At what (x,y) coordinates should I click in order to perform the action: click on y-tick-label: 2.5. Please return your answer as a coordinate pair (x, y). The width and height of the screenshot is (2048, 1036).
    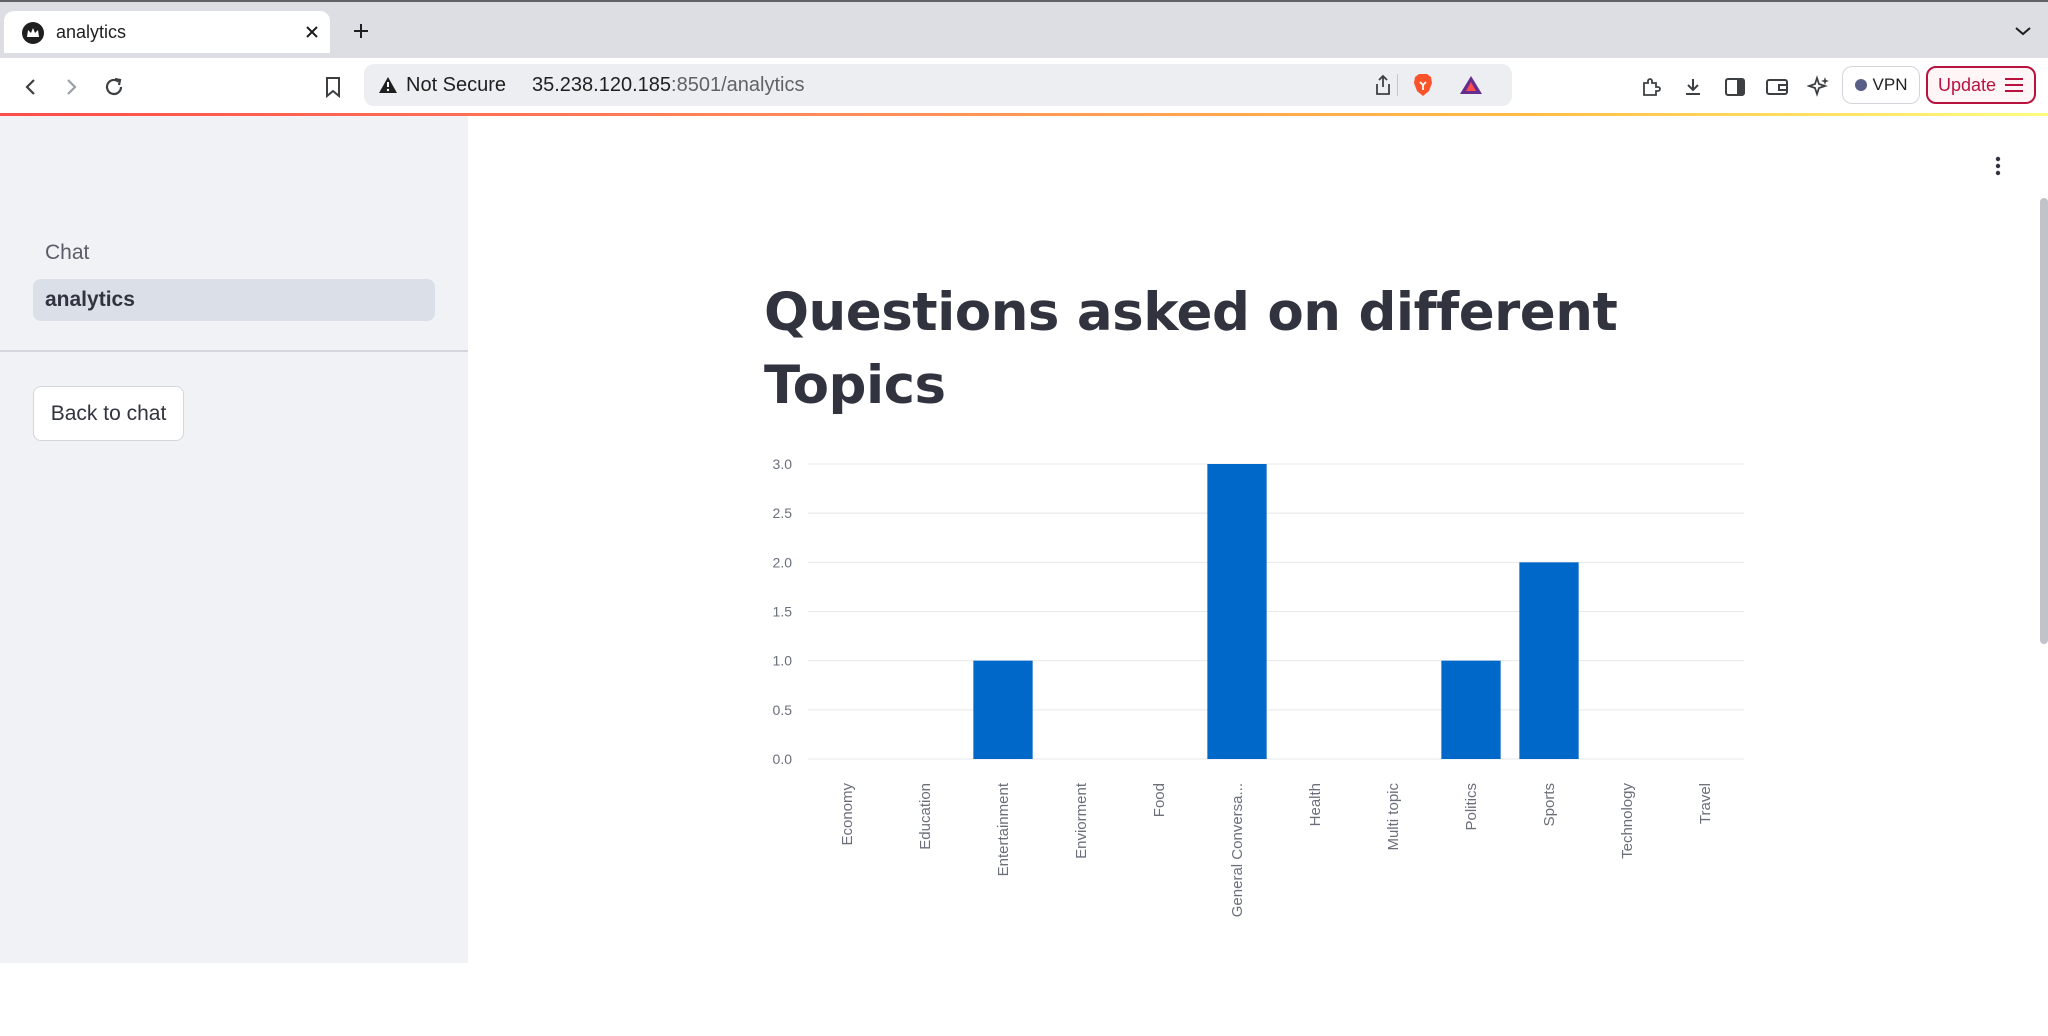
    Looking at the image, I should click on (783, 513).